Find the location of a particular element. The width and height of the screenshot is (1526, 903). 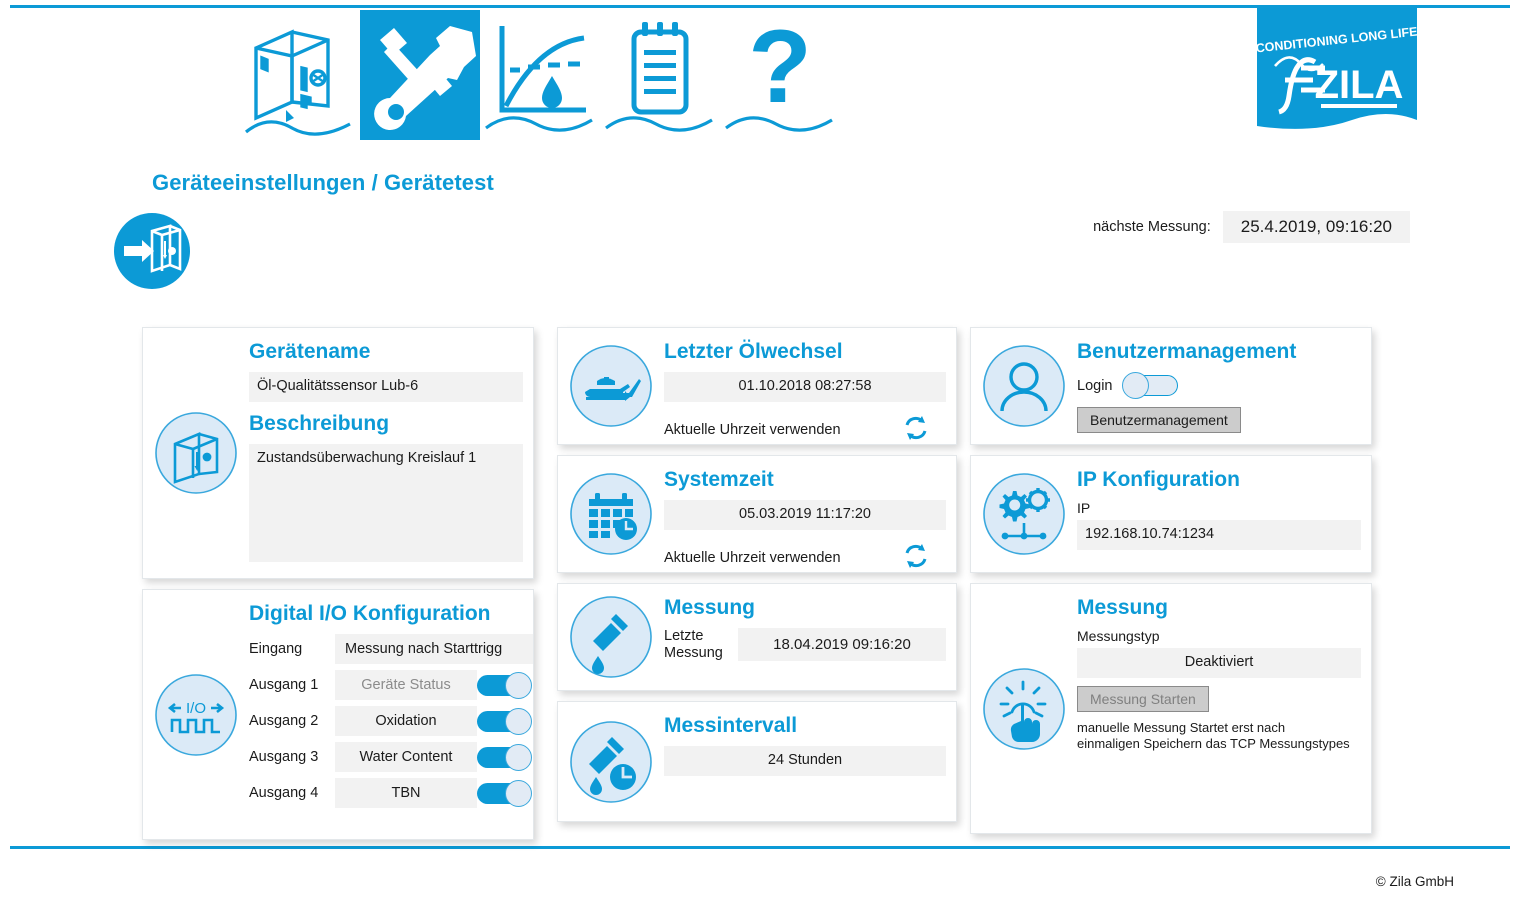

svg-text: I/O is located at coordinates (196, 708).